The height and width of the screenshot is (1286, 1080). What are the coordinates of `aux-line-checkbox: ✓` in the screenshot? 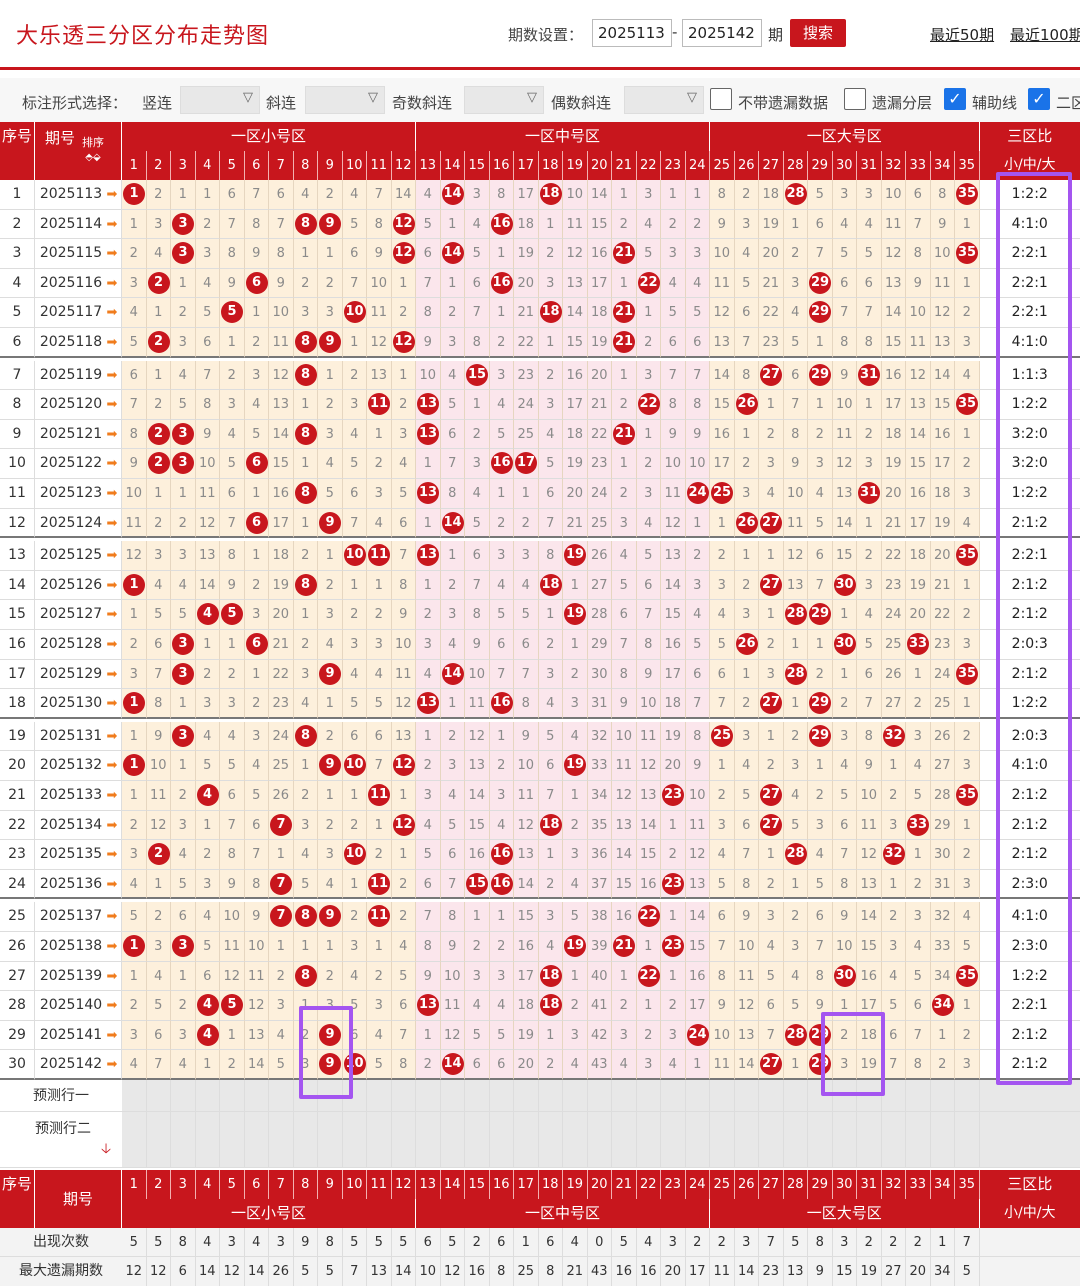 It's located at (955, 99).